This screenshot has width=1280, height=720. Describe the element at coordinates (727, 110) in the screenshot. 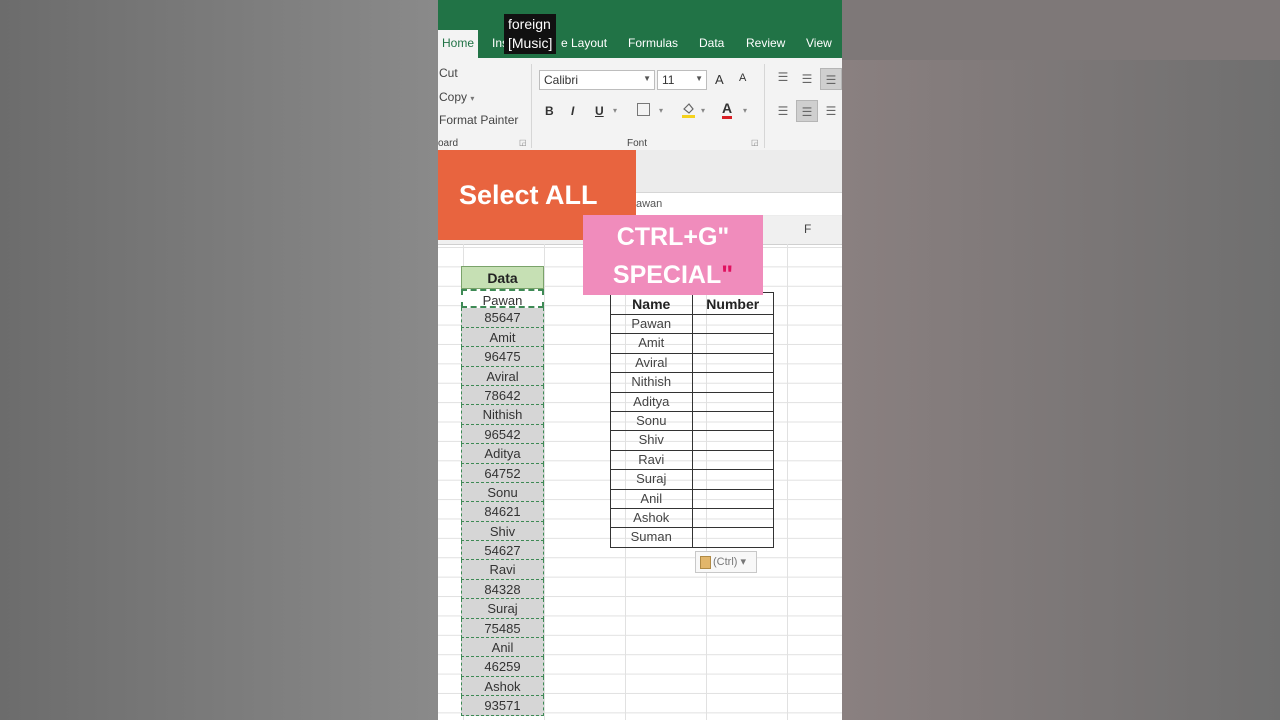

I see `font-color-button: A` at that location.